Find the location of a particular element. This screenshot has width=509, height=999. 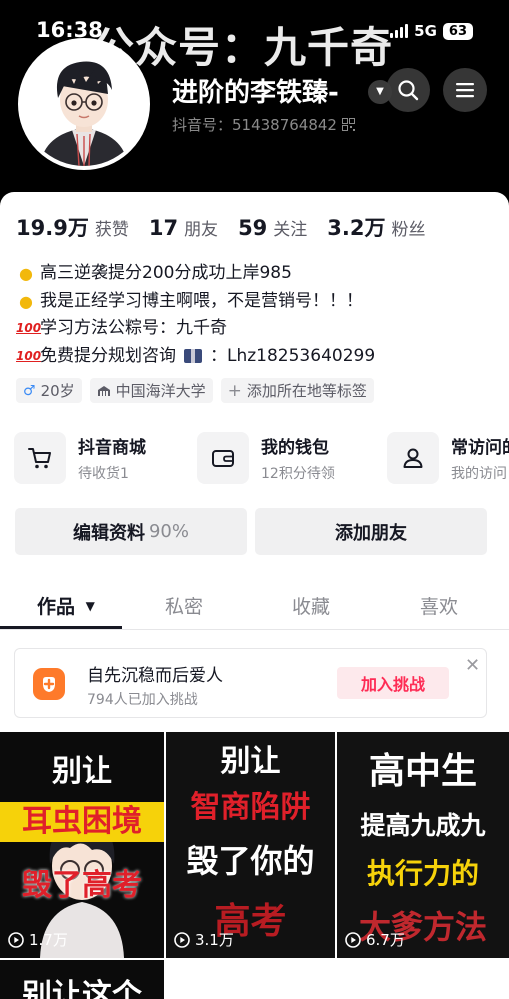

bio-contact: ：Lhz18253640299 is located at coordinates (293, 355).